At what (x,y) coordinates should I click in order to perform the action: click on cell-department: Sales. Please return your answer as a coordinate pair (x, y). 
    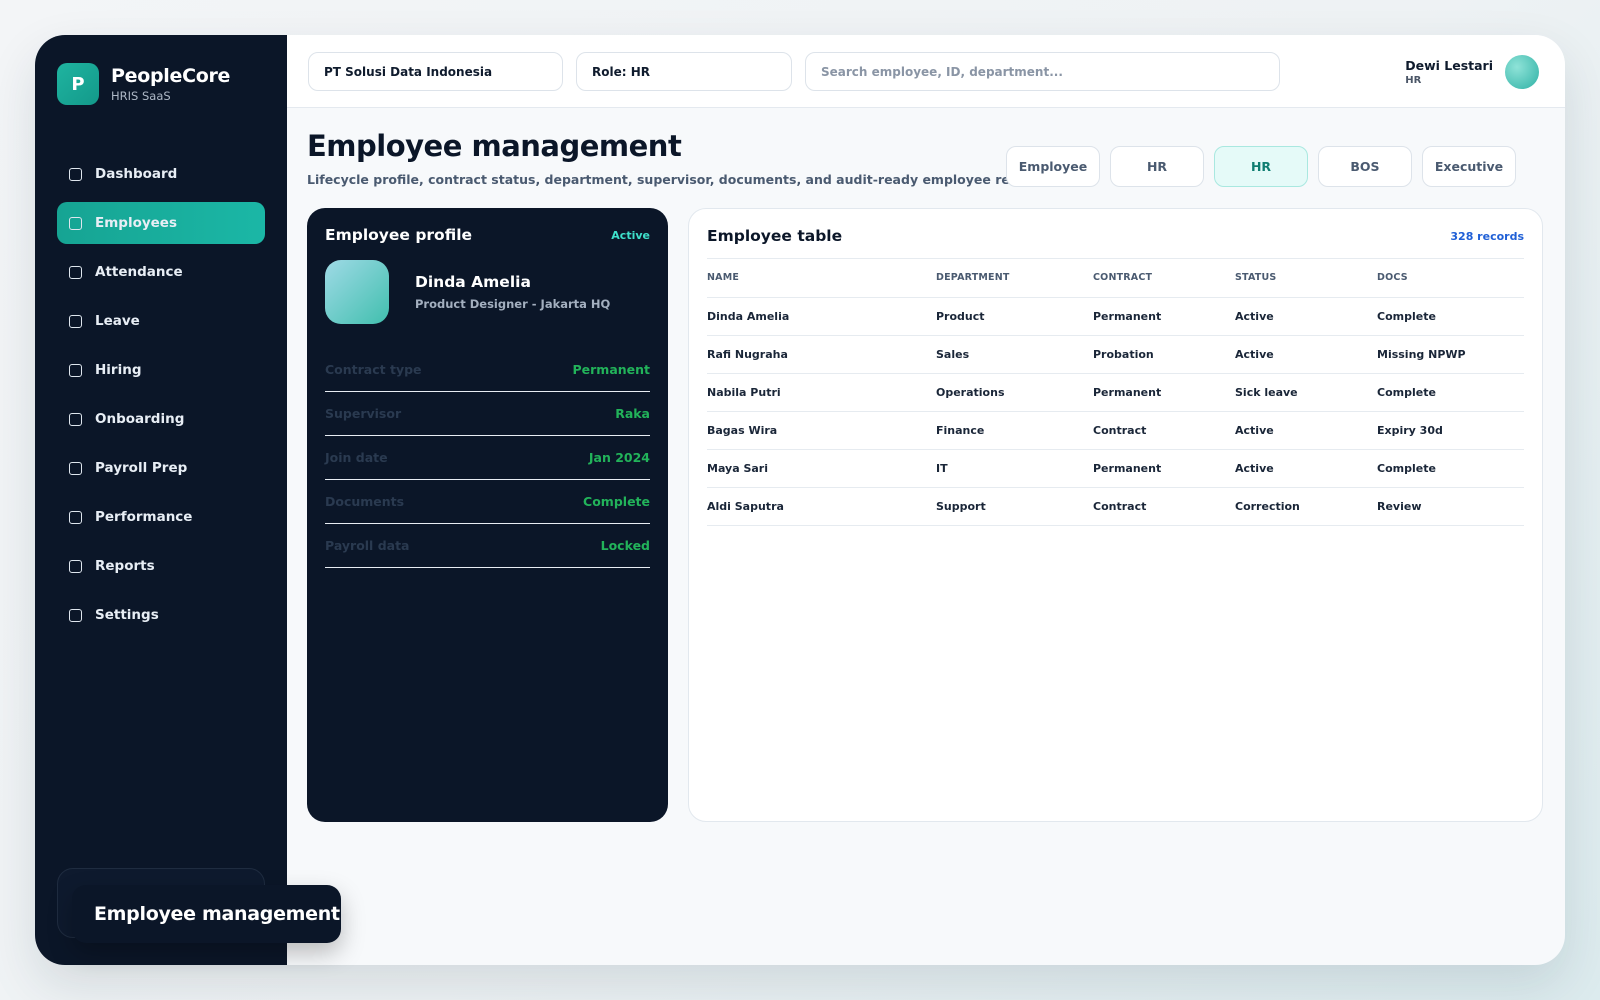
    Looking at the image, I should click on (1014, 354).